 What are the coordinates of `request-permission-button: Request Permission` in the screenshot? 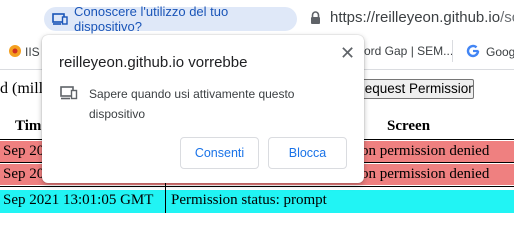 It's located at (410, 89).